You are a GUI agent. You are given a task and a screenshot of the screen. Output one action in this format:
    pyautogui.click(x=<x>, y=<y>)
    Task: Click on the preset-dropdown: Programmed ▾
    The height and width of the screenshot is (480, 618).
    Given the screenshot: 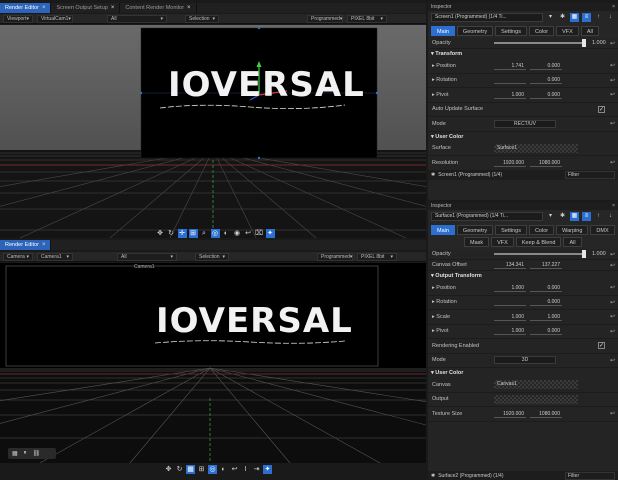 What is the action you would take?
    pyautogui.click(x=325, y=18)
    